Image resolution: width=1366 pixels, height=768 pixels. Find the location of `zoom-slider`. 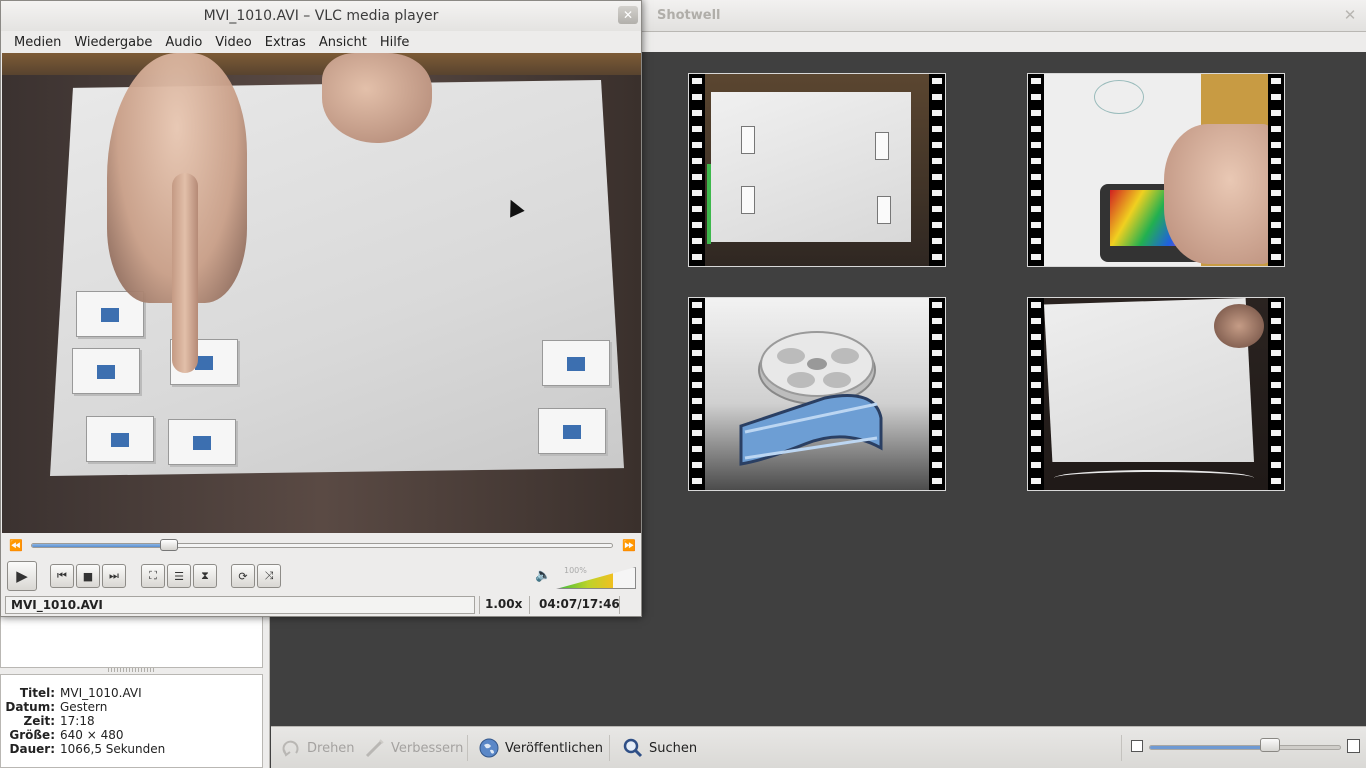

zoom-slider is located at coordinates (1245, 747).